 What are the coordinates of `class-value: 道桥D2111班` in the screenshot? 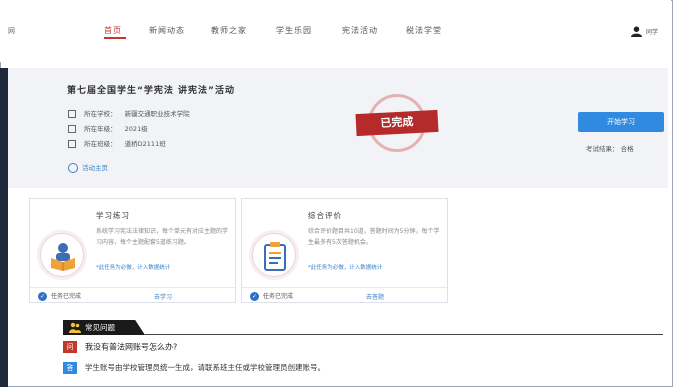 It's located at (145, 144).